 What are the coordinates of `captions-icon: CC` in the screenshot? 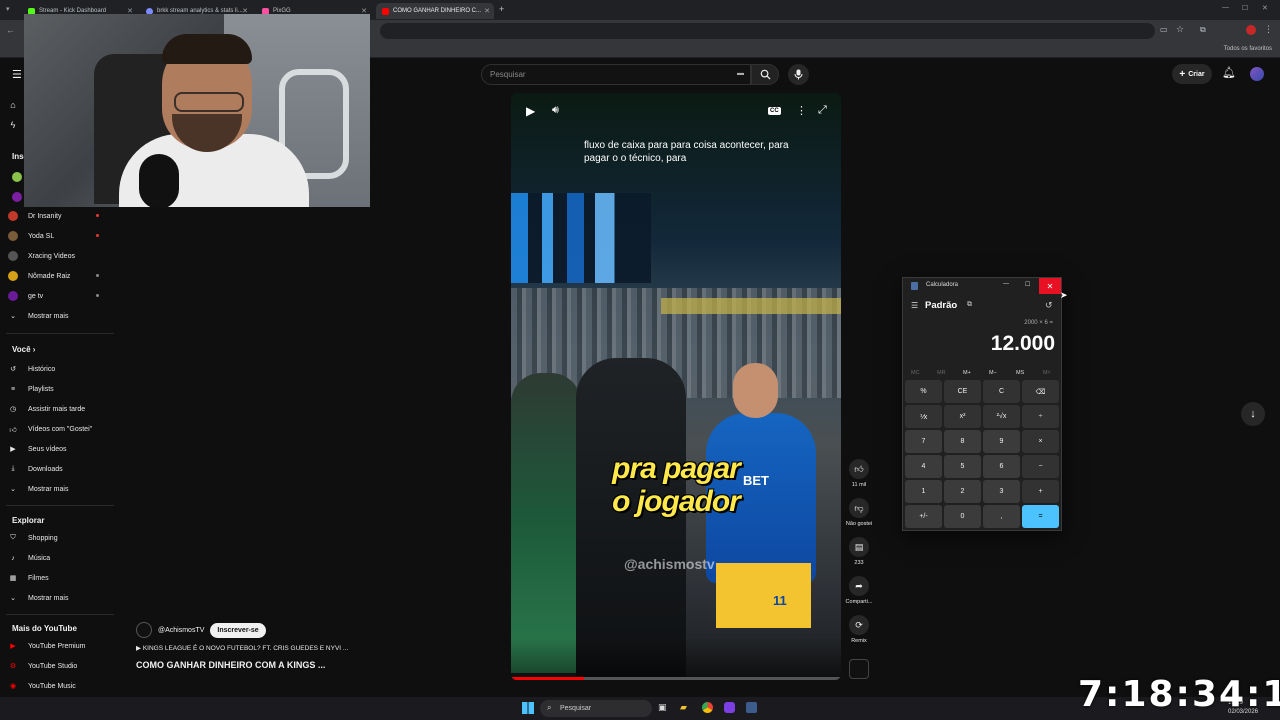 It's located at (774, 111).